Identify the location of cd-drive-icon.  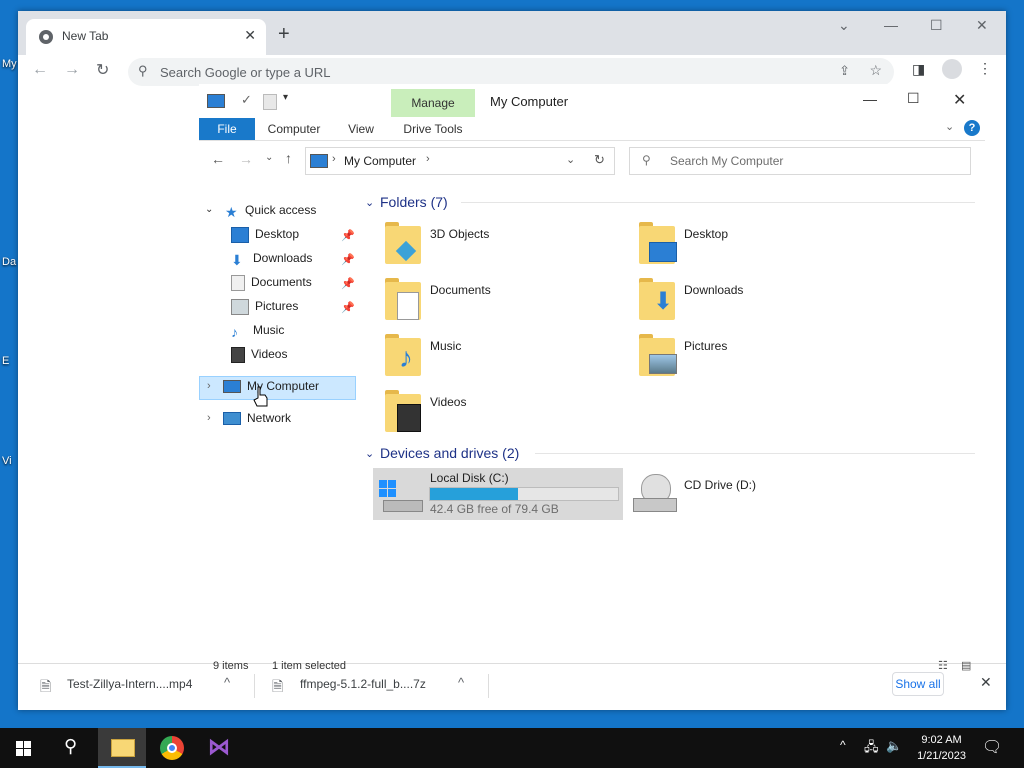
(655, 495).